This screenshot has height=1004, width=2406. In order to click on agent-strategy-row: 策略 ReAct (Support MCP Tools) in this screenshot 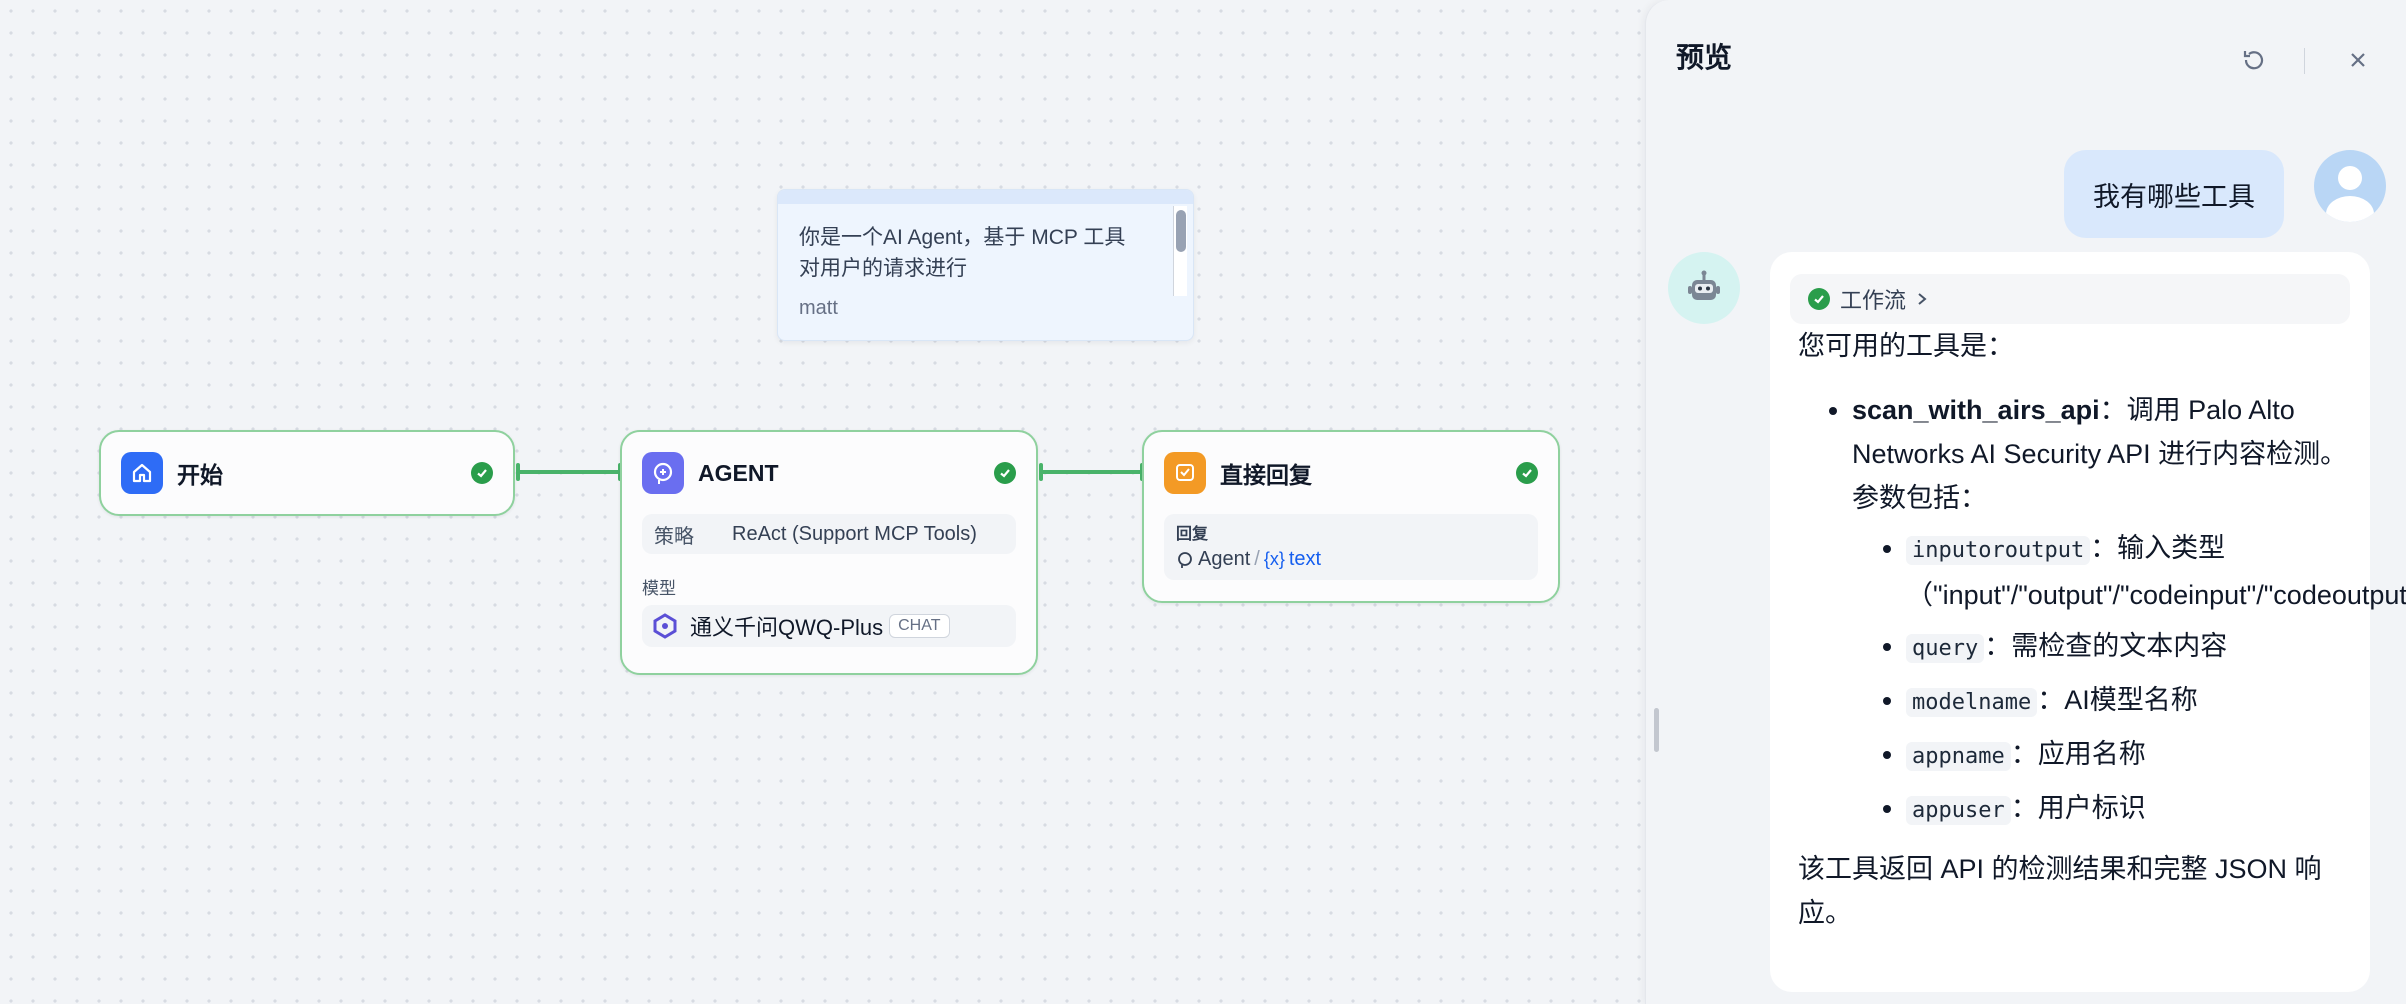, I will do `click(829, 534)`.